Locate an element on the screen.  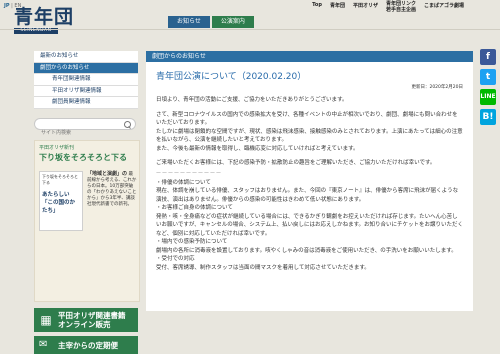
book-cover-subtitle: あたらしい「この国のかたち」 is located at coordinates (59, 202).